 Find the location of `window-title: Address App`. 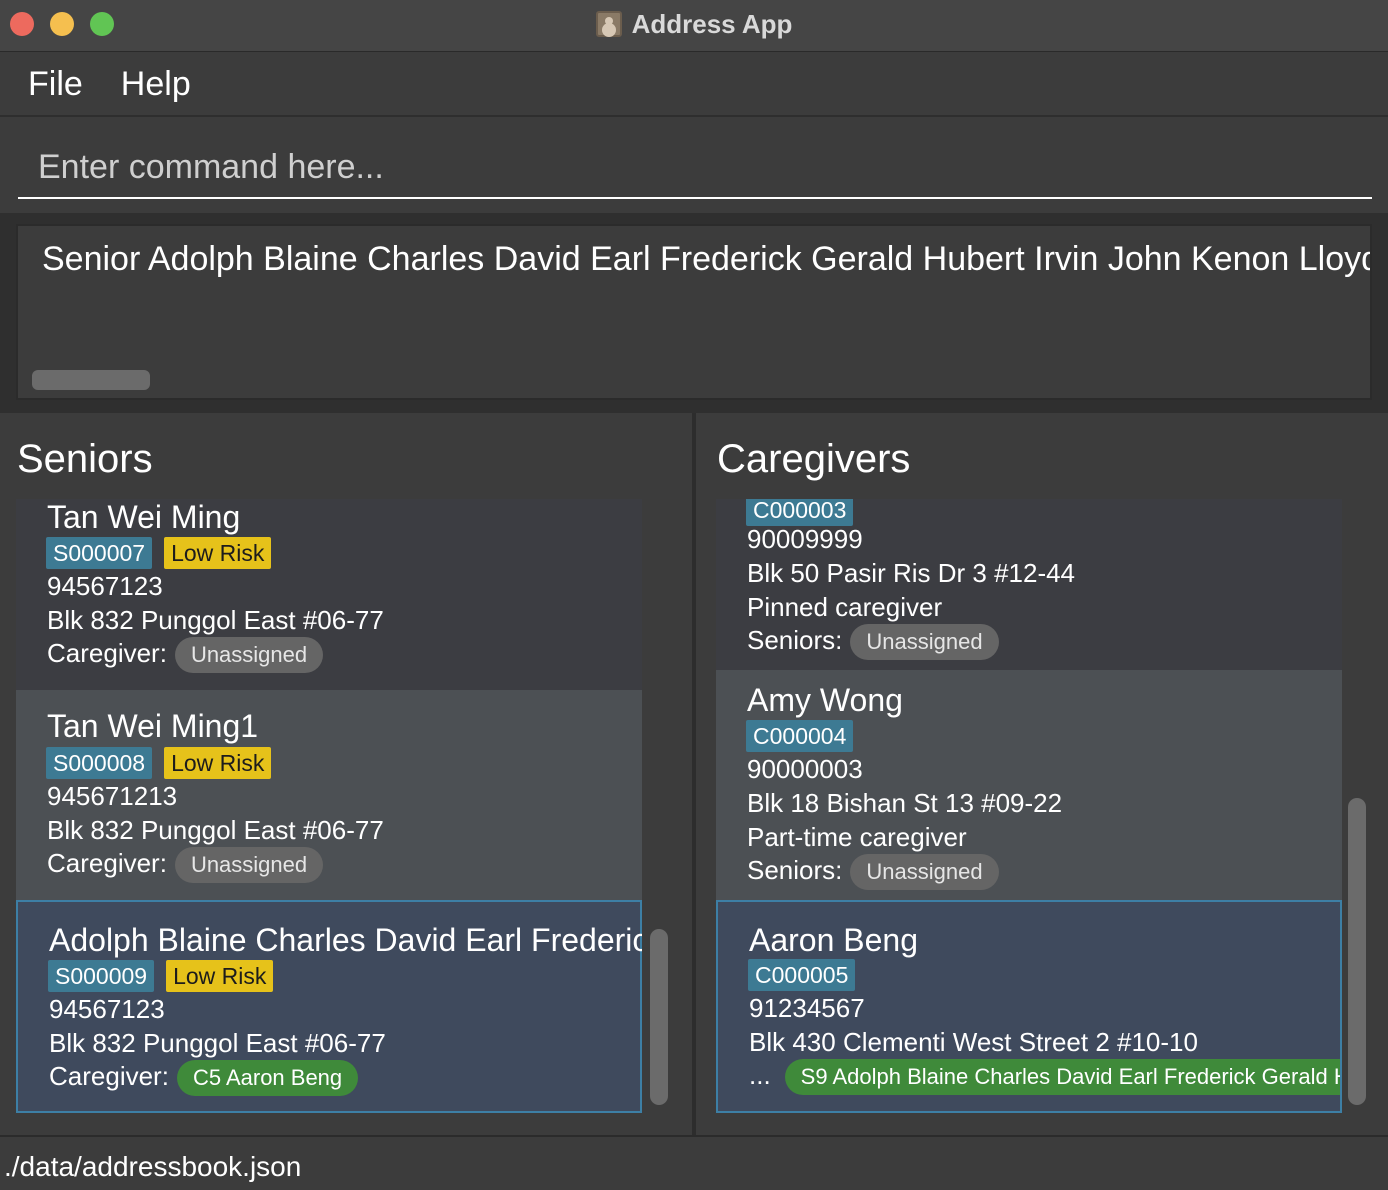

window-title: Address App is located at coordinates (712, 23).